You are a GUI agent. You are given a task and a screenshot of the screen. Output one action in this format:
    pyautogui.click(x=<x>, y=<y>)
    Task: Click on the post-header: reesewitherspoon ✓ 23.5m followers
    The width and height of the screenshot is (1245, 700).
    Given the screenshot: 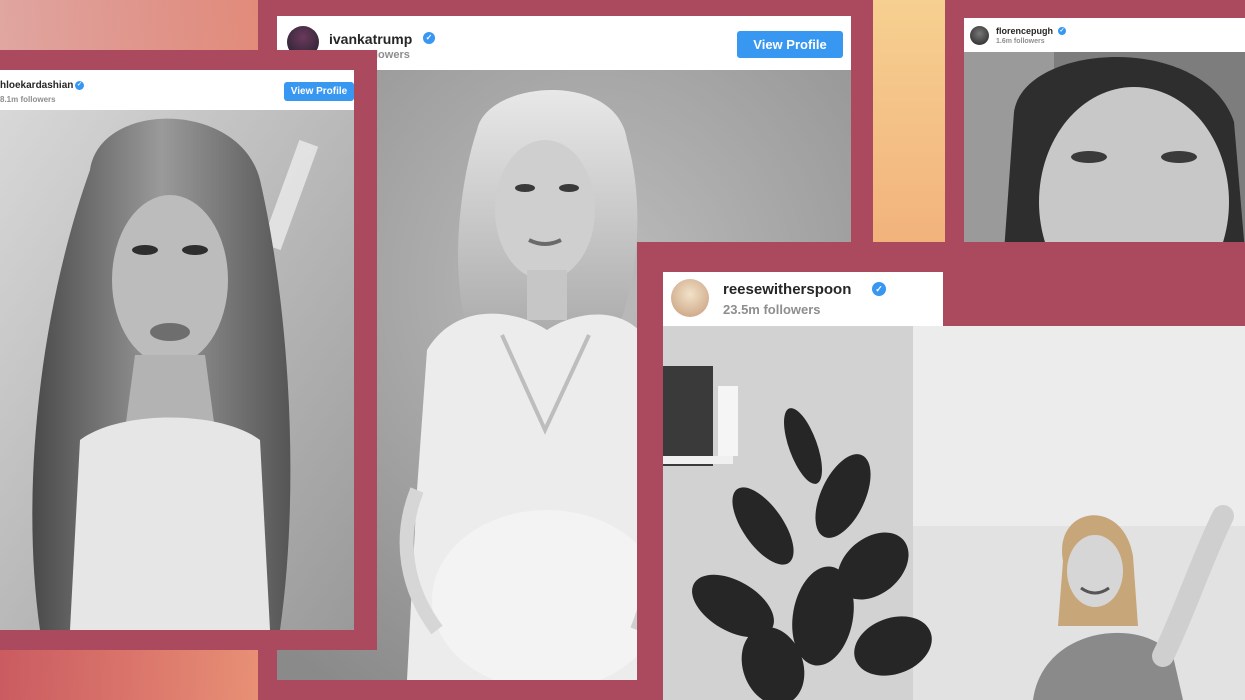 What is the action you would take?
    pyautogui.click(x=803, y=299)
    